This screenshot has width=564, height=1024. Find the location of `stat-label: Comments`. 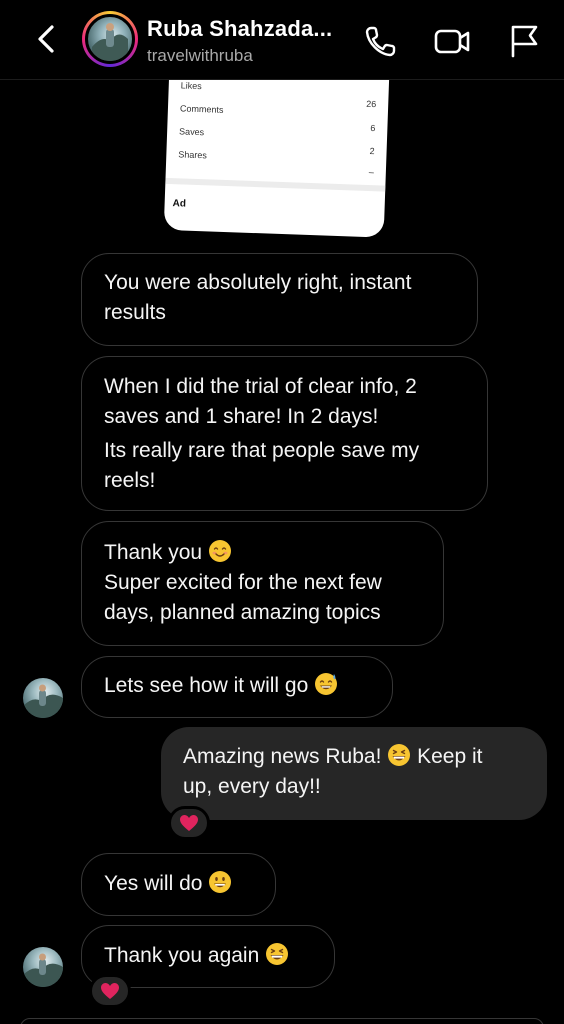

stat-label: Comments is located at coordinates (201, 109).